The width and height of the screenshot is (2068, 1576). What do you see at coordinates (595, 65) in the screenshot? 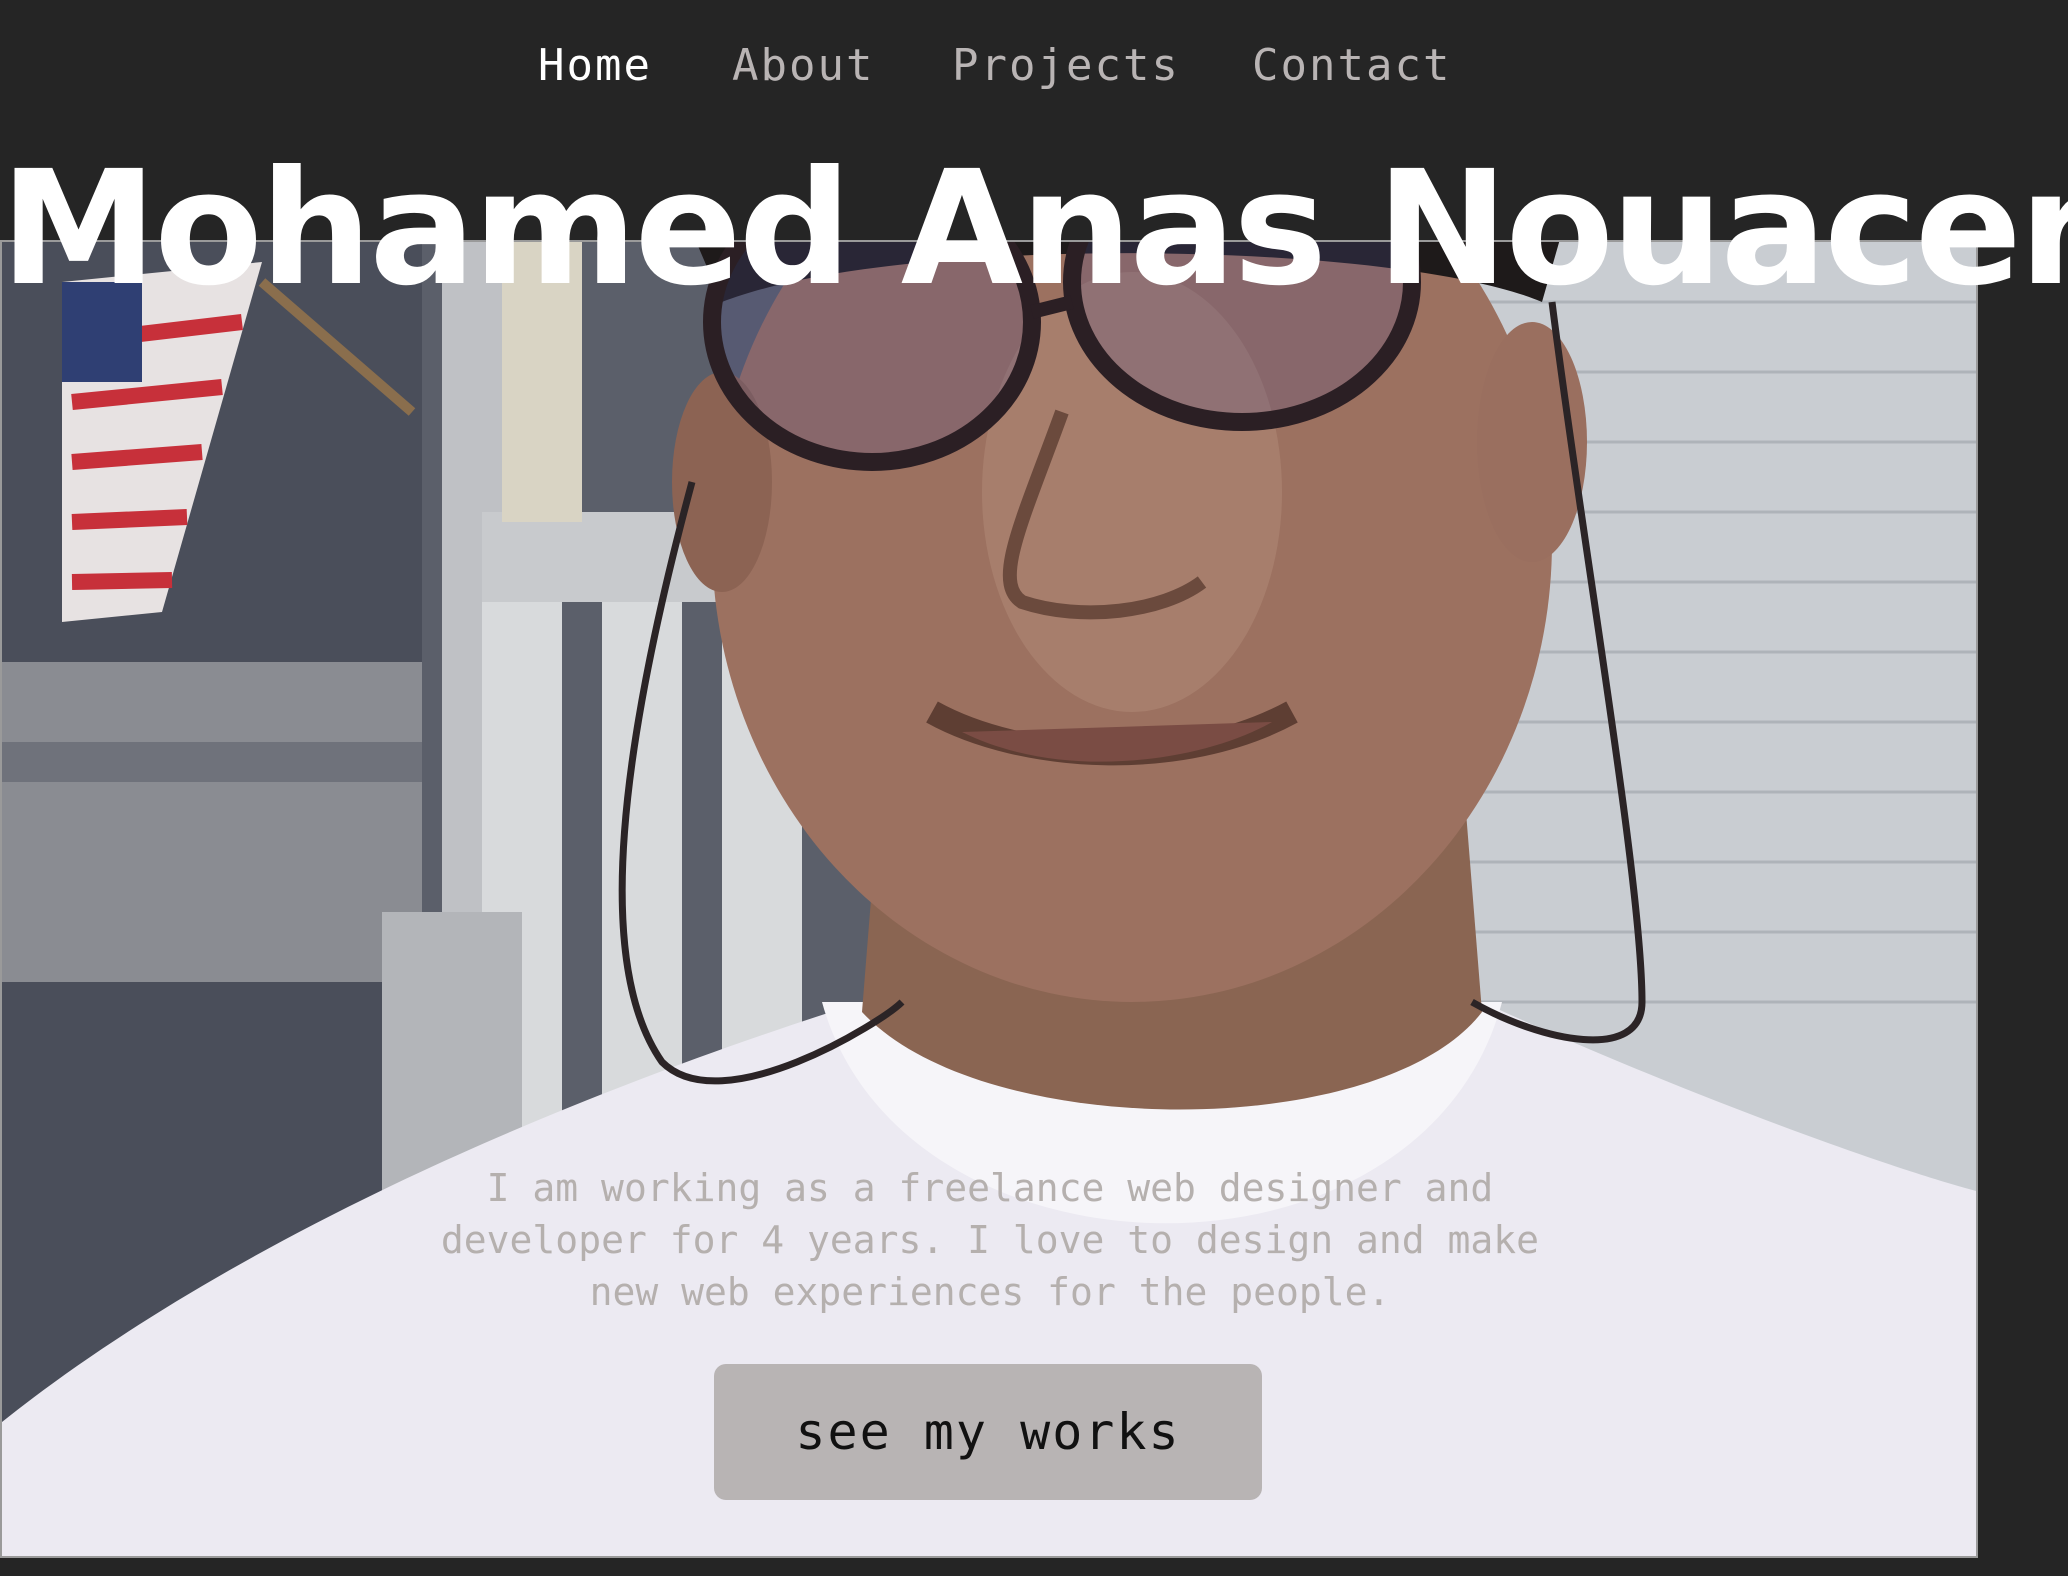
I see `nav-link-home: Home` at bounding box center [595, 65].